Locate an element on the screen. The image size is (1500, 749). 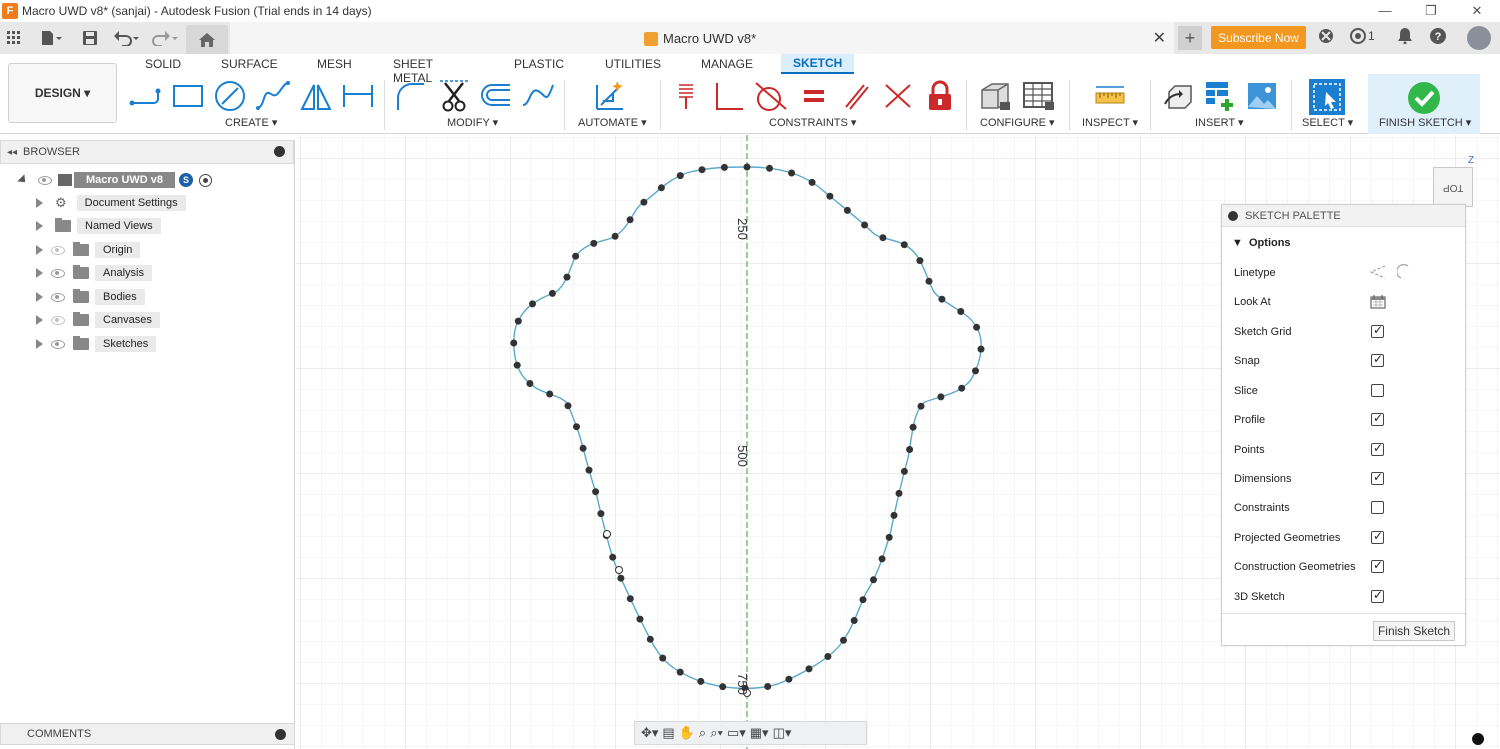
slice-checkbox is located at coordinates (1377, 390).